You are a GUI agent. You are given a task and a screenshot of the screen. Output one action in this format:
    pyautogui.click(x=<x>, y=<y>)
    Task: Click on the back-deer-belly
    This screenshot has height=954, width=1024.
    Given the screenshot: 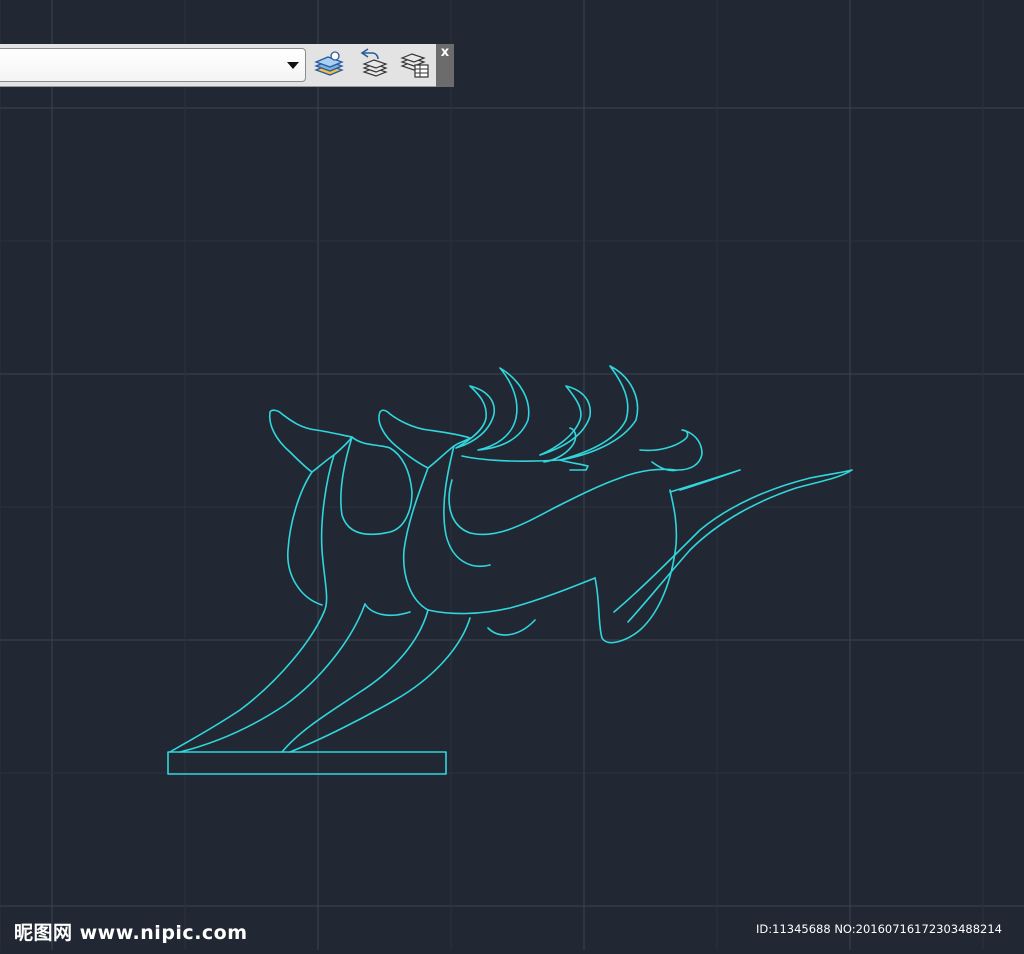 What is the action you would take?
    pyautogui.click(x=511, y=596)
    